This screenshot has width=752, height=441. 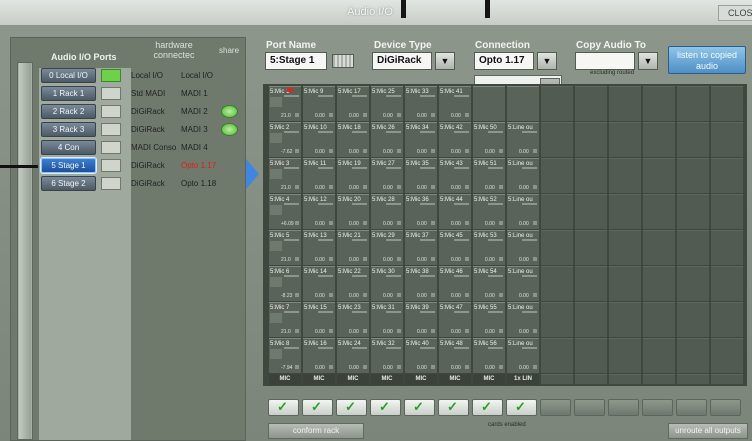 What do you see at coordinates (387, 103) in the screenshot?
I see `channel-cell: 5:Mic 25 0.00` at bounding box center [387, 103].